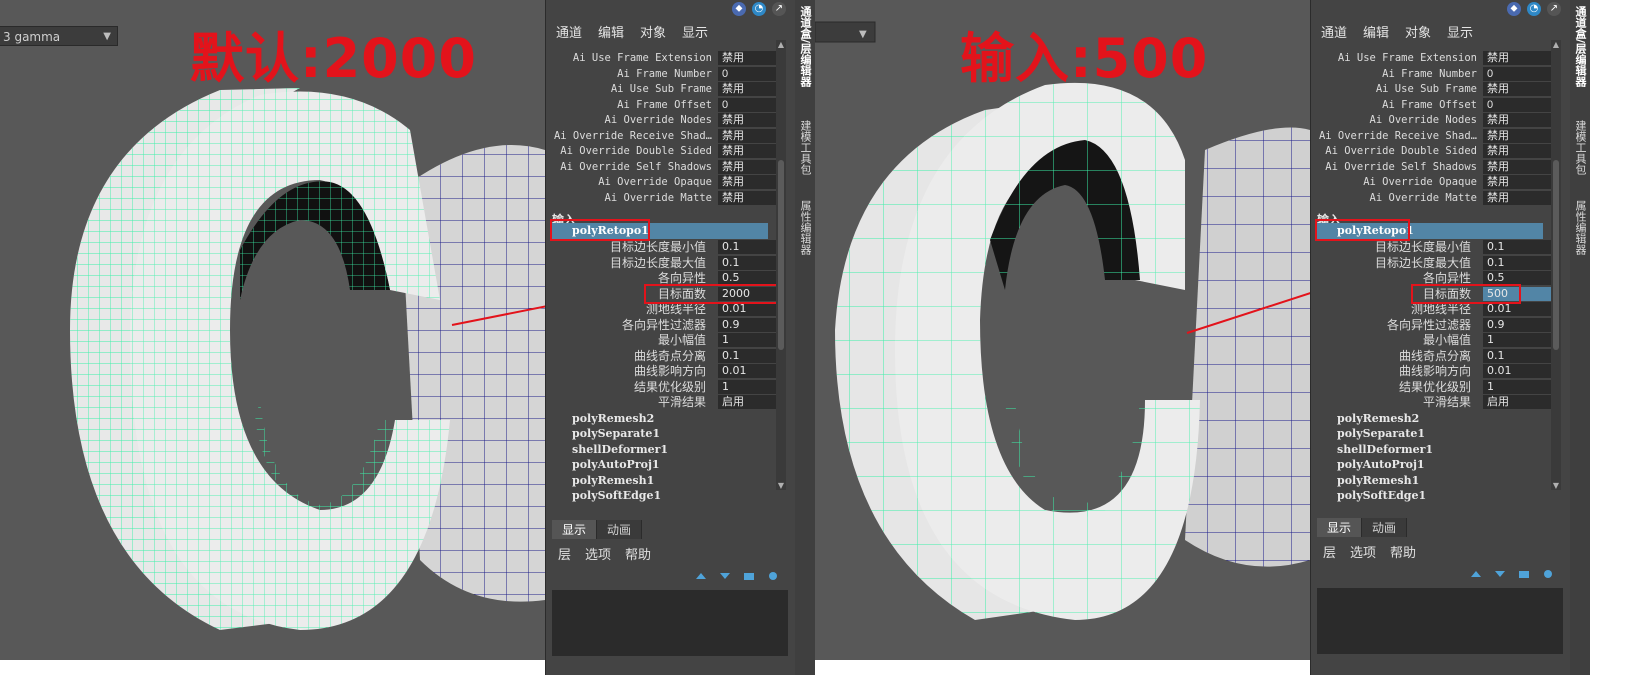  Describe the element at coordinates (781, 44) in the screenshot. I see `scroll-up-icon: ▲` at that location.